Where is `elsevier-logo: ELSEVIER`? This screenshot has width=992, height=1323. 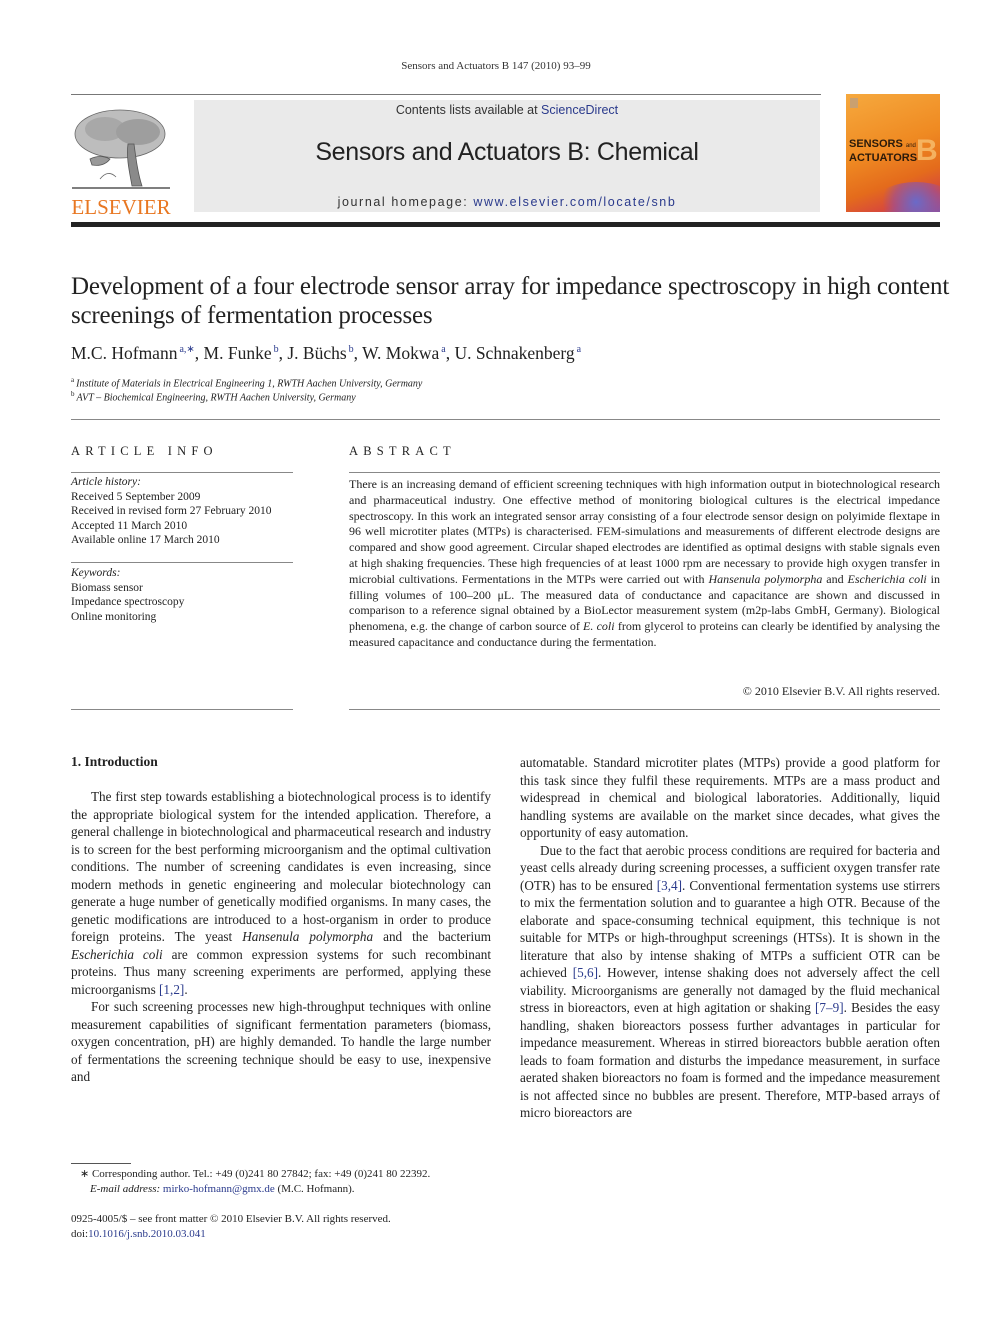
elsevier-logo: ELSEVIER is located at coordinates (121, 161).